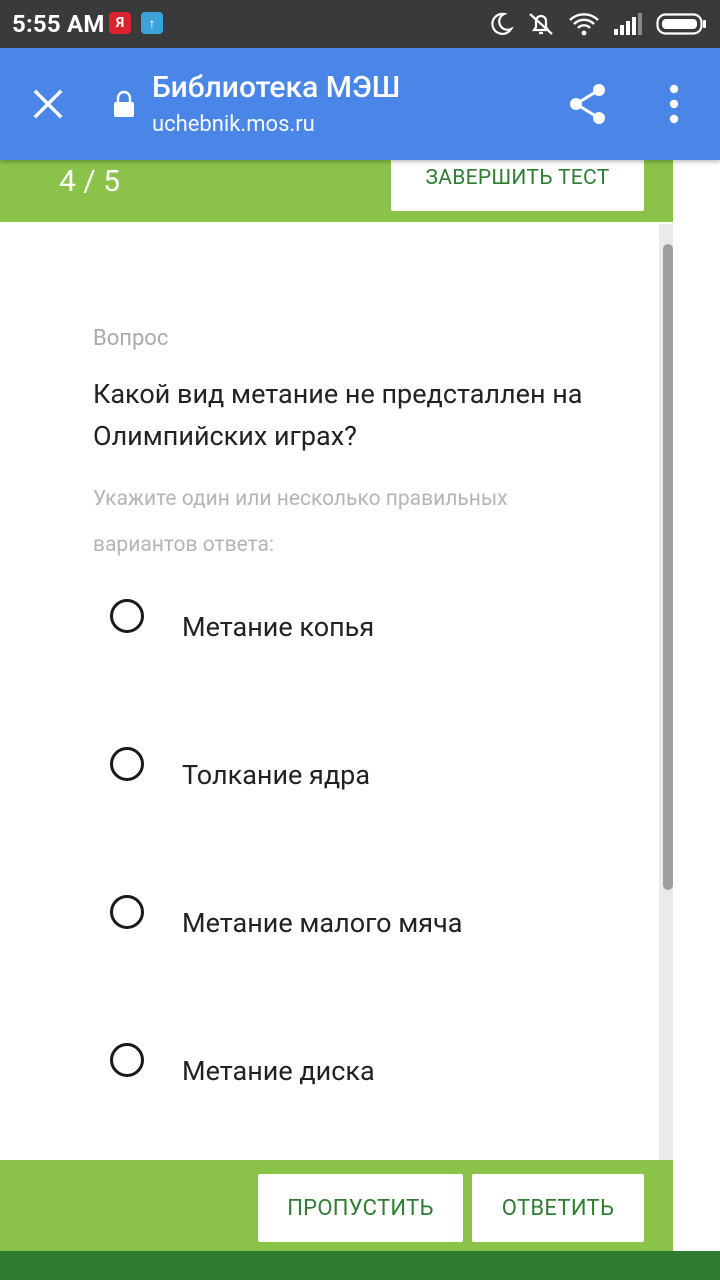  Describe the element at coordinates (681, 24) in the screenshot. I see `battery-icon` at that location.